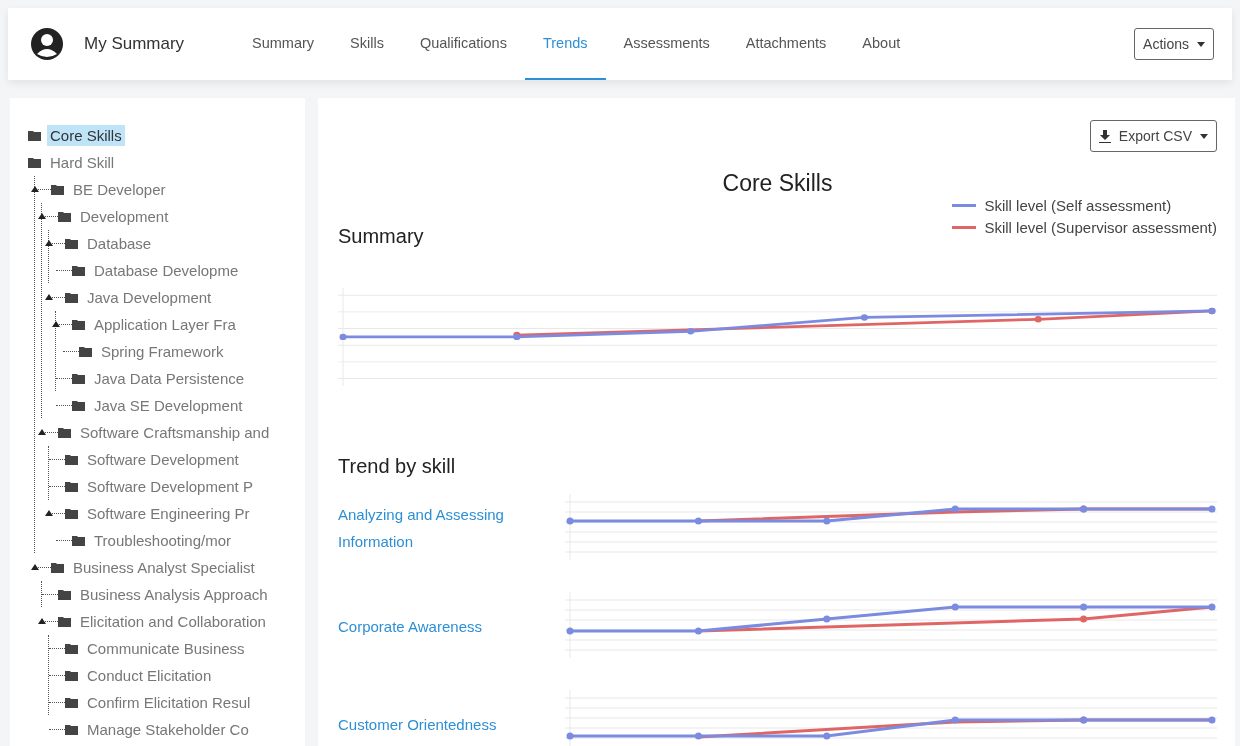  What do you see at coordinates (1078, 205) in the screenshot?
I see `legend-label: Skill level (Self assessment)` at bounding box center [1078, 205].